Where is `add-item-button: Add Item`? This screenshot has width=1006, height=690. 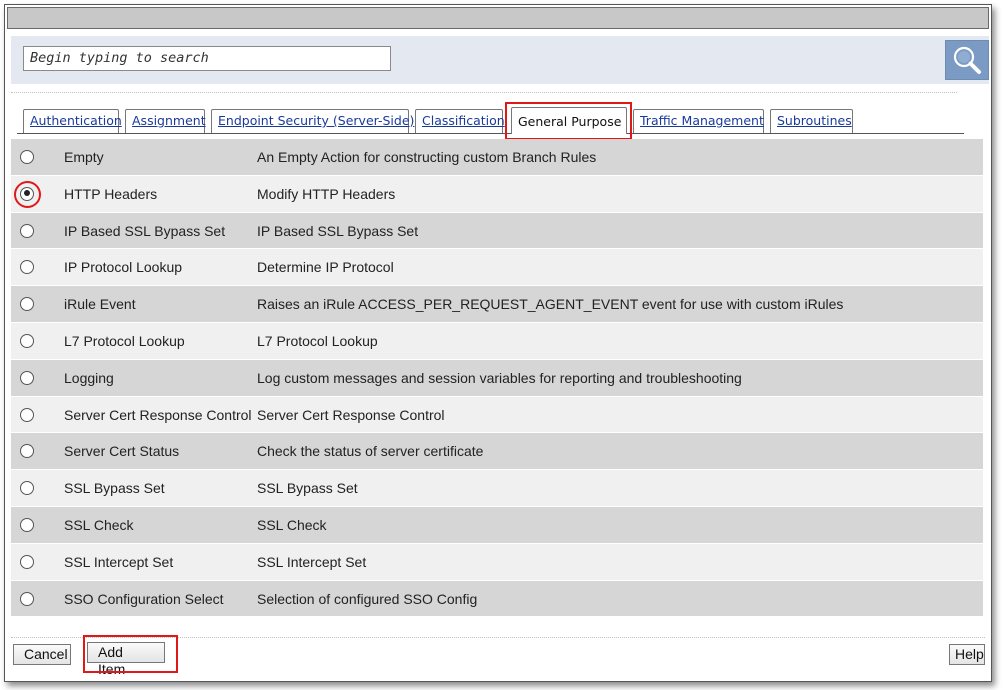
add-item-button: Add Item is located at coordinates (126, 659).